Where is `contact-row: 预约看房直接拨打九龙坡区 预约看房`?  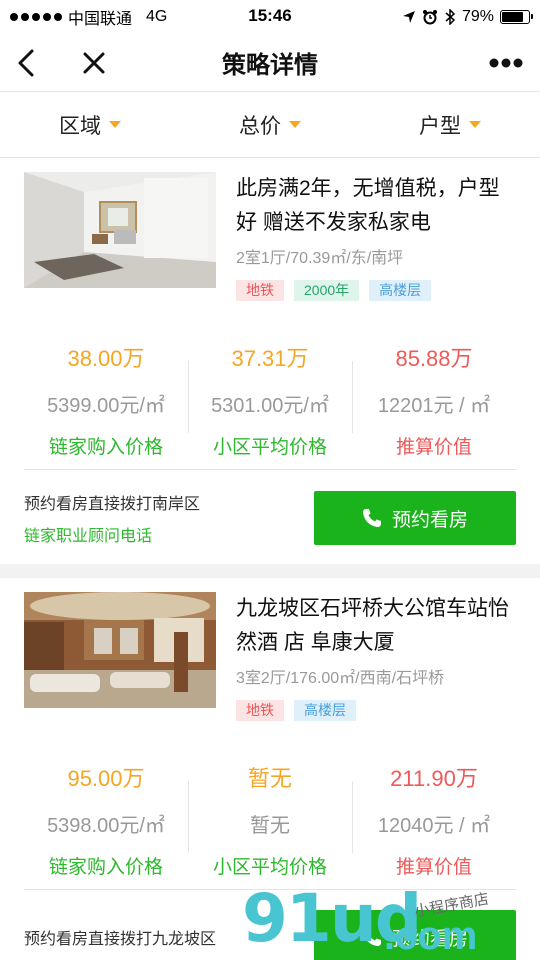
contact-row: 预约看房直接拨打九龙坡区 预约看房 is located at coordinates (270, 925).